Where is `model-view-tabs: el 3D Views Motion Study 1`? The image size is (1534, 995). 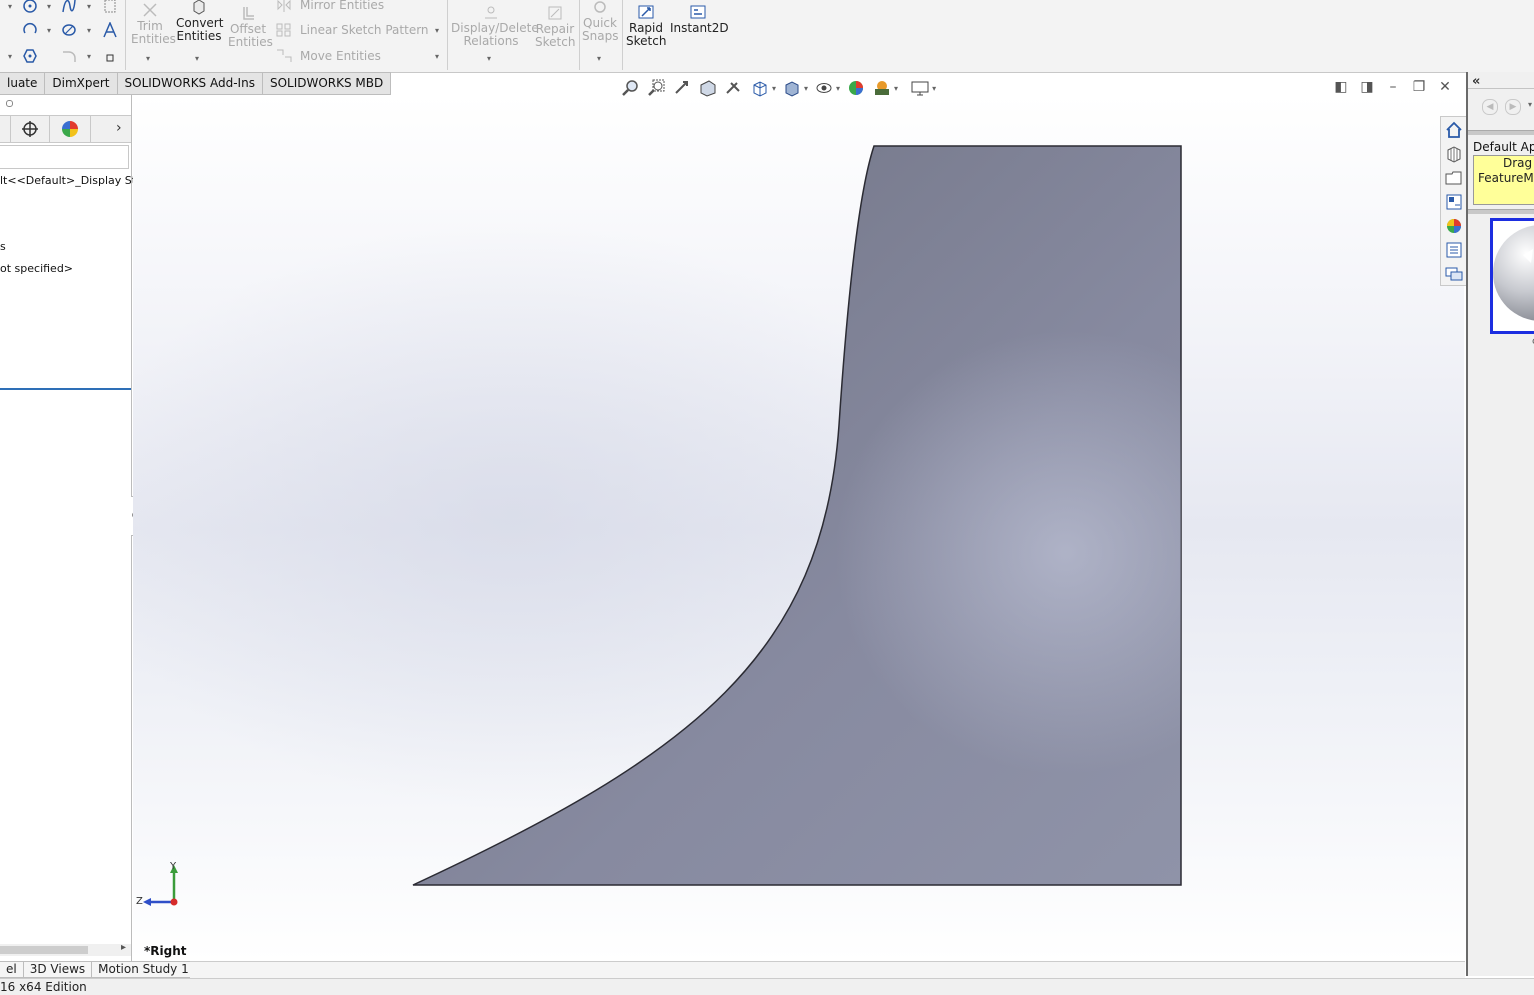 model-view-tabs: el 3D Views Motion Study 1 is located at coordinates (98, 969).